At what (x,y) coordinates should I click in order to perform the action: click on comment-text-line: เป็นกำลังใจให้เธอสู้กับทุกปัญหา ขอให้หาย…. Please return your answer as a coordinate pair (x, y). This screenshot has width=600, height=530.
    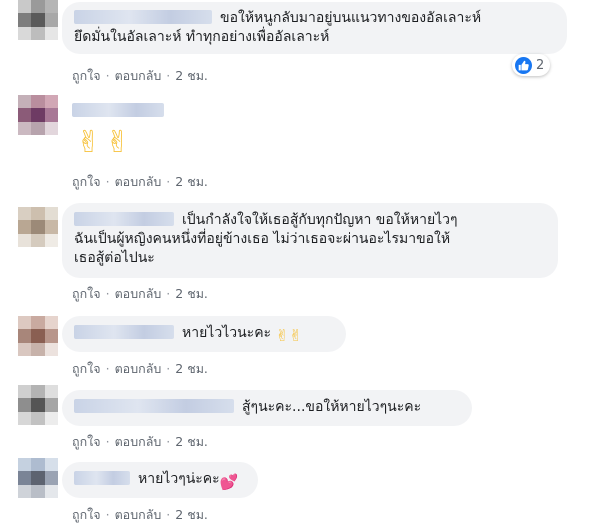
    Looking at the image, I should click on (320, 220).